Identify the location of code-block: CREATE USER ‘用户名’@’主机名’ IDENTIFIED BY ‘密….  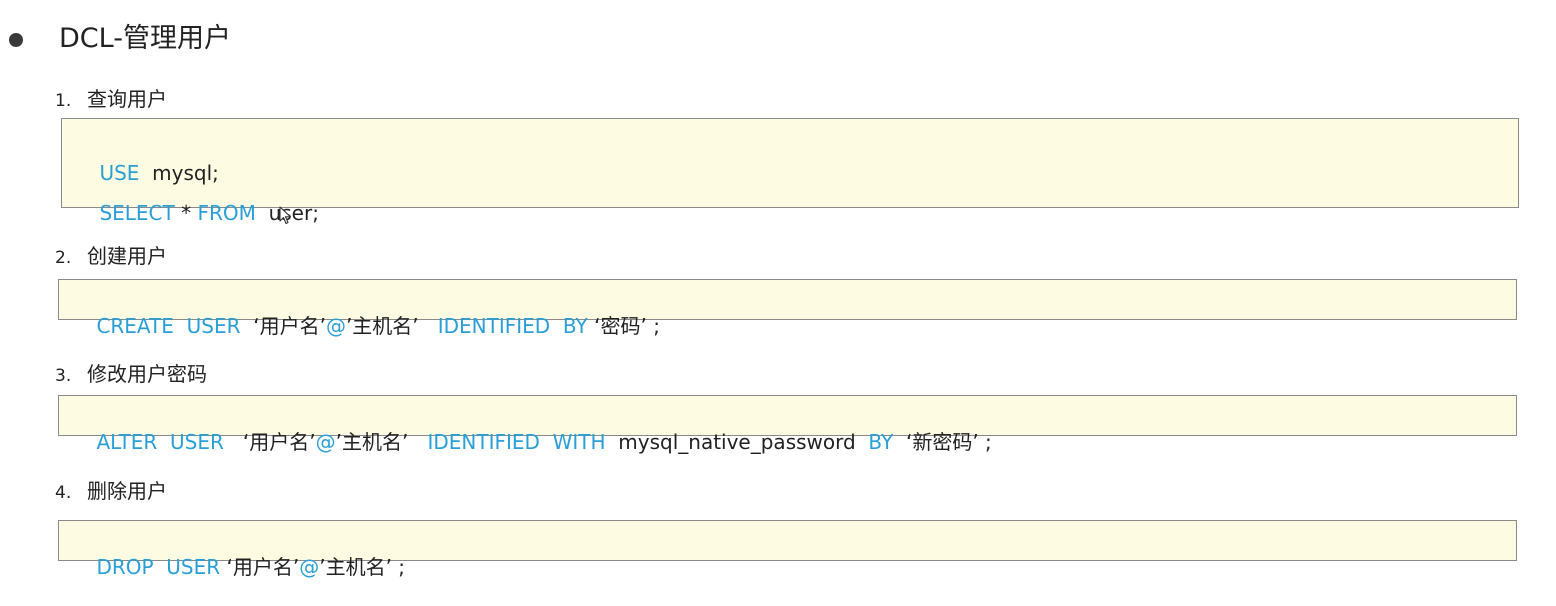
(787, 308).